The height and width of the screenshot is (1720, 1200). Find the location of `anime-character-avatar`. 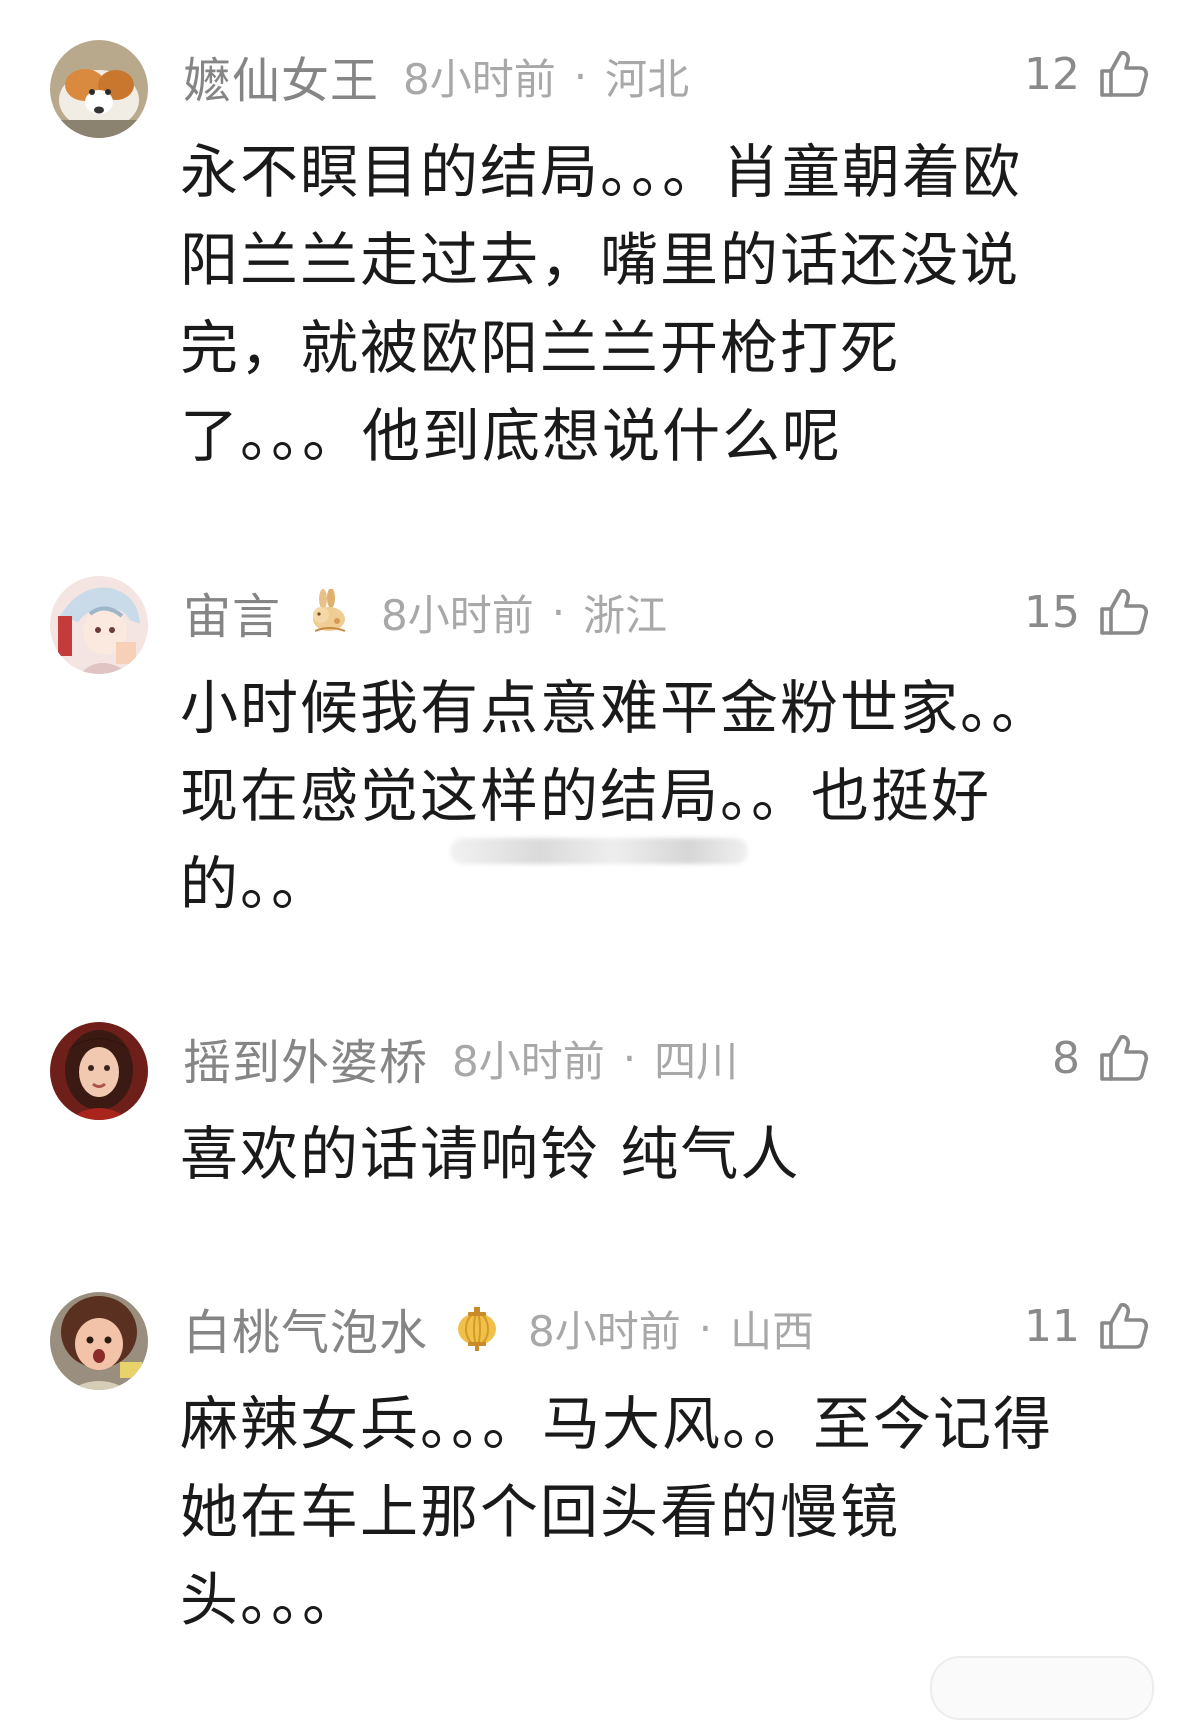

anime-character-avatar is located at coordinates (99, 625).